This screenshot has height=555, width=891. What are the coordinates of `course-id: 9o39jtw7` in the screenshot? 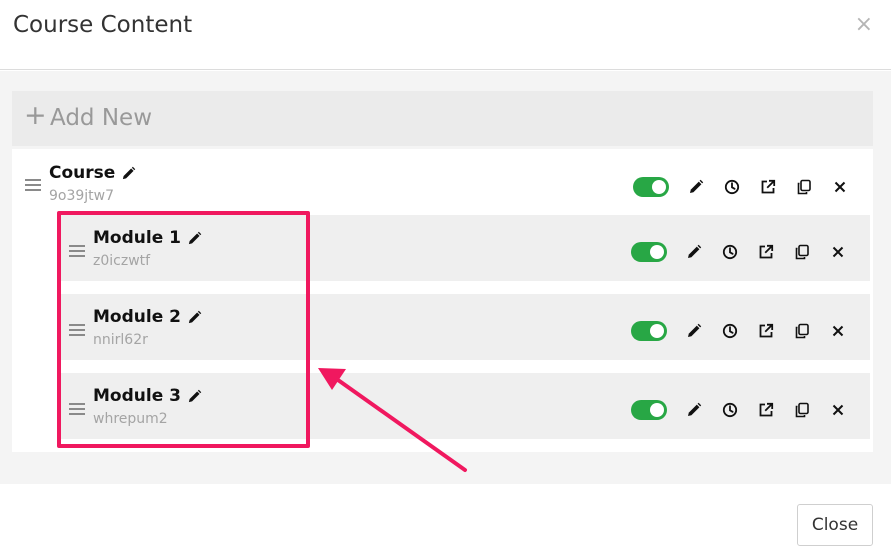 It's located at (82, 196).